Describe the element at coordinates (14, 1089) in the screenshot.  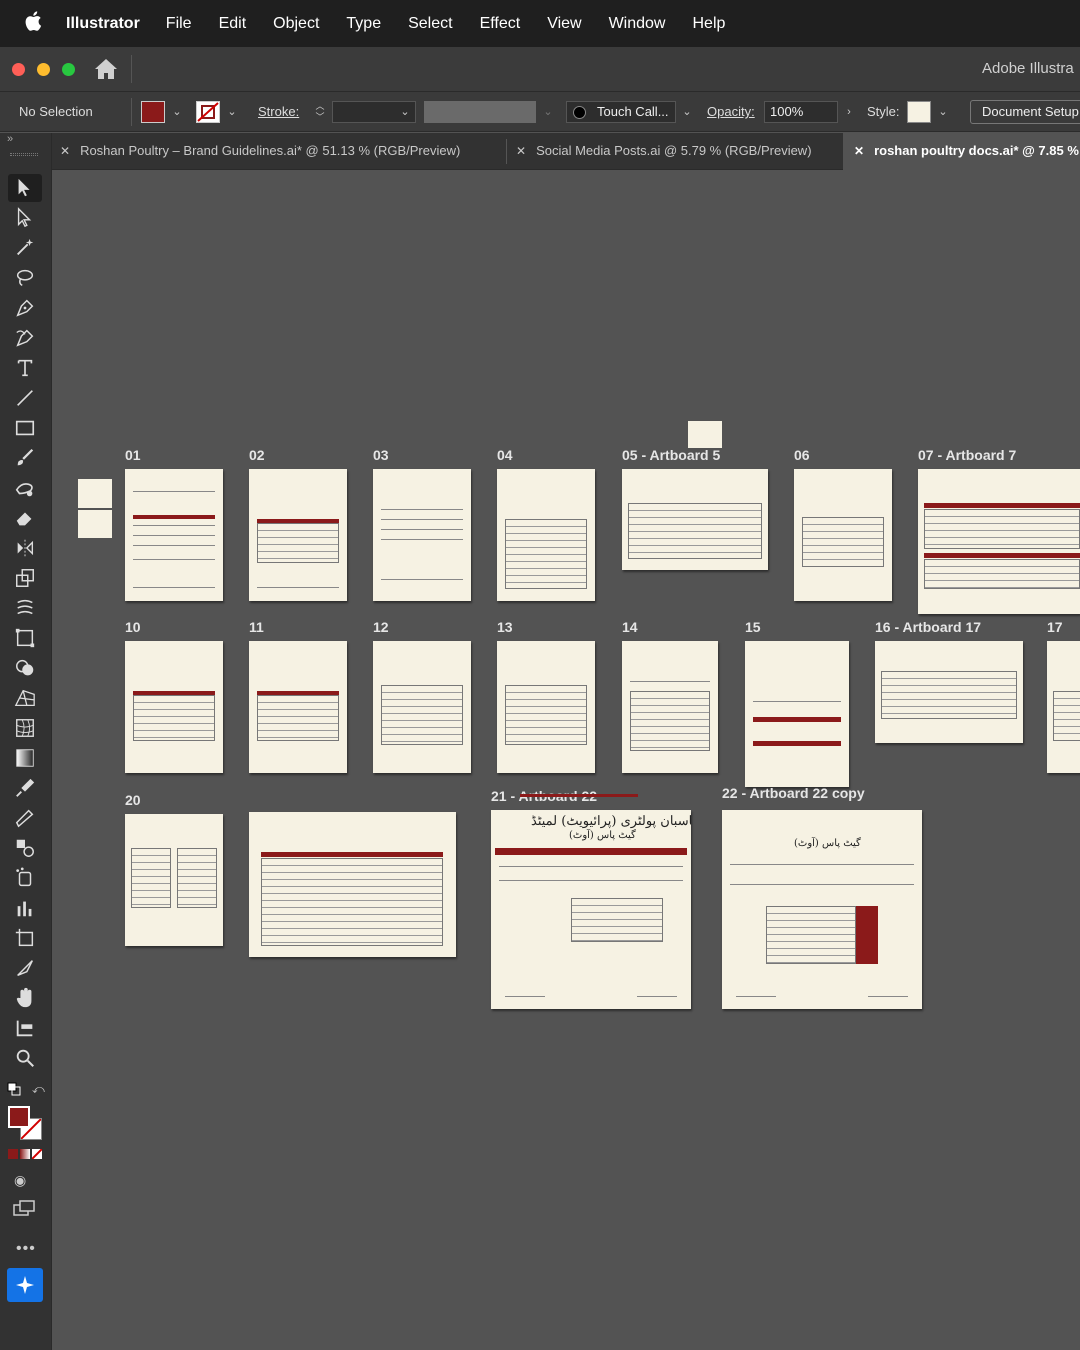
I see `default-fill-stroke-icon` at that location.